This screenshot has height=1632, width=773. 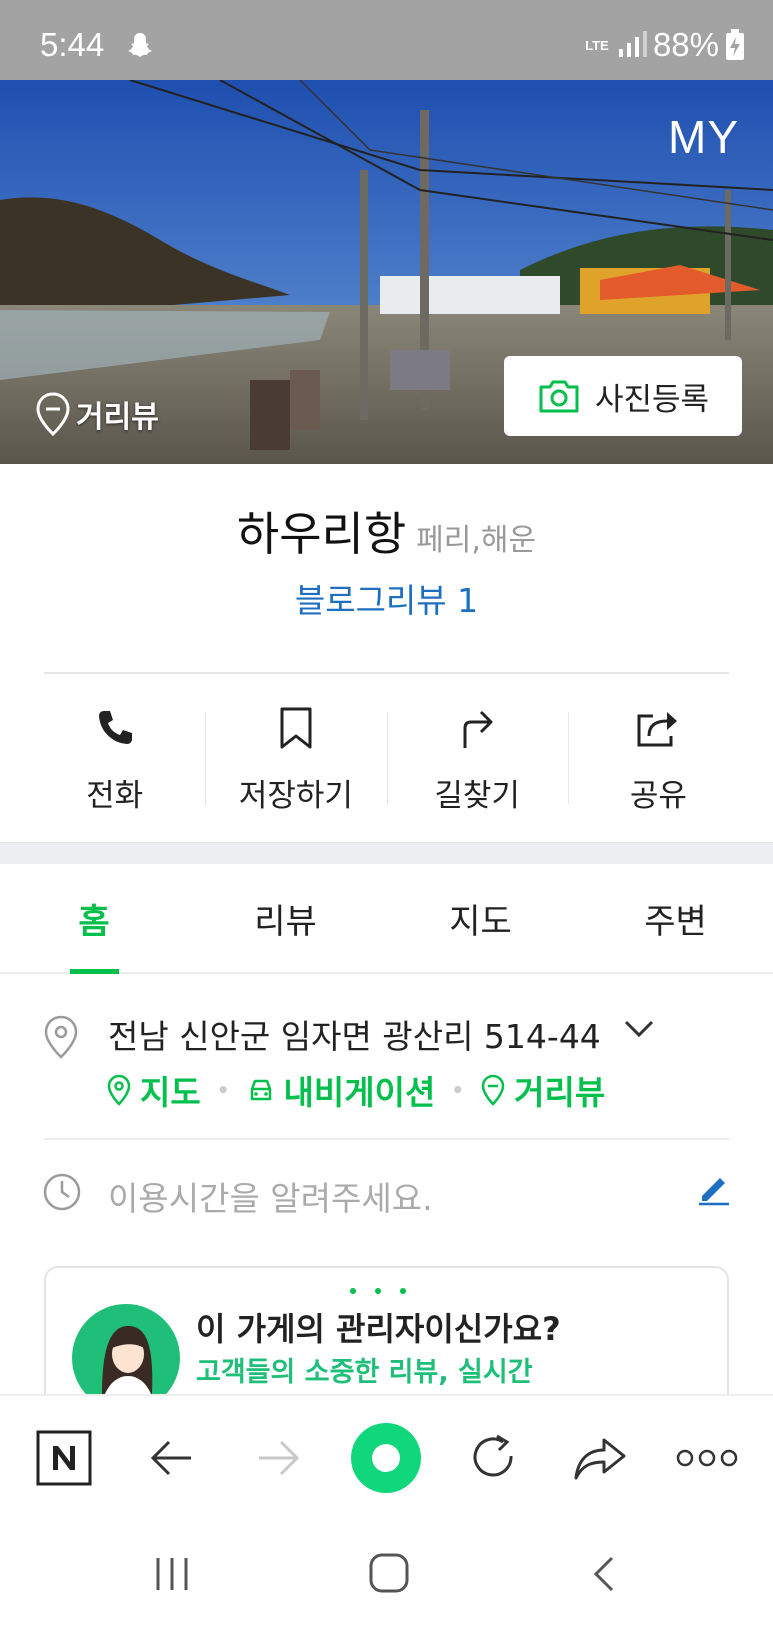 What do you see at coordinates (652, 399) in the screenshot?
I see `photo-register-label: 사진등록` at bounding box center [652, 399].